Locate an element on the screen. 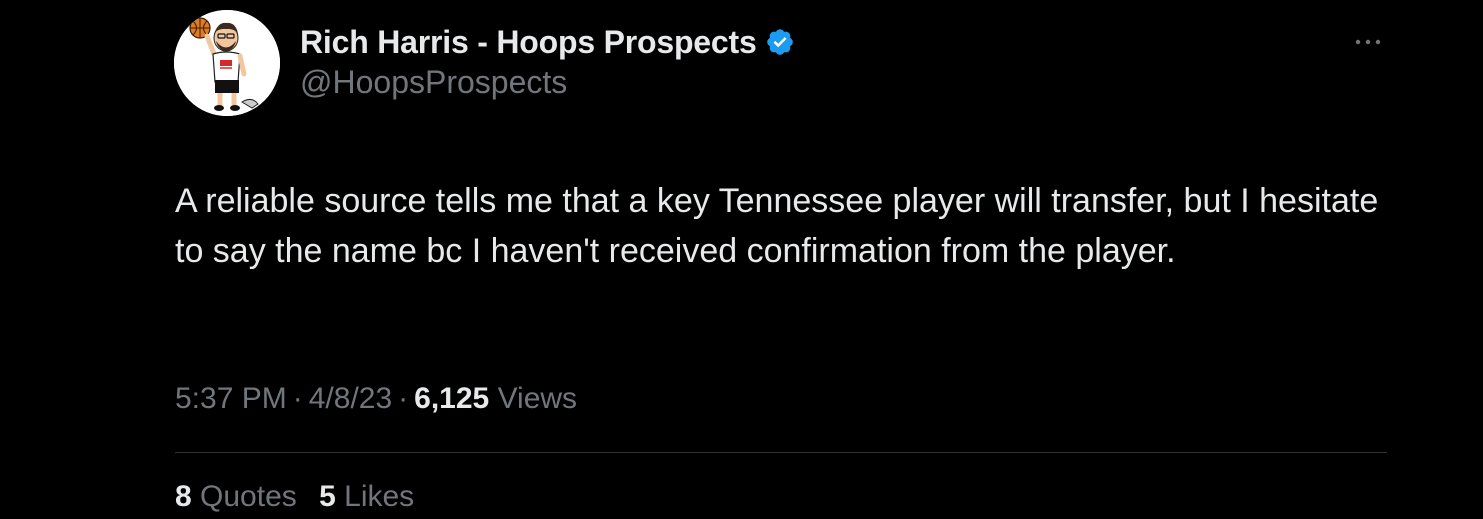  views-label: Views is located at coordinates (537, 398).